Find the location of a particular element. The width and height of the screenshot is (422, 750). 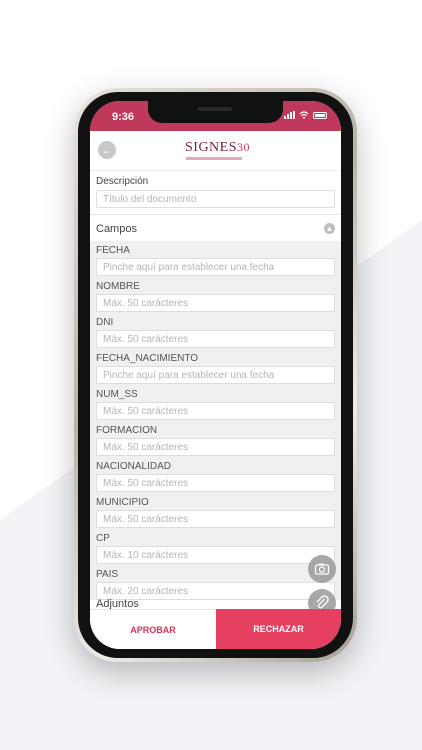

field-label: FECHA_NACIMIENTO is located at coordinates (147, 358).